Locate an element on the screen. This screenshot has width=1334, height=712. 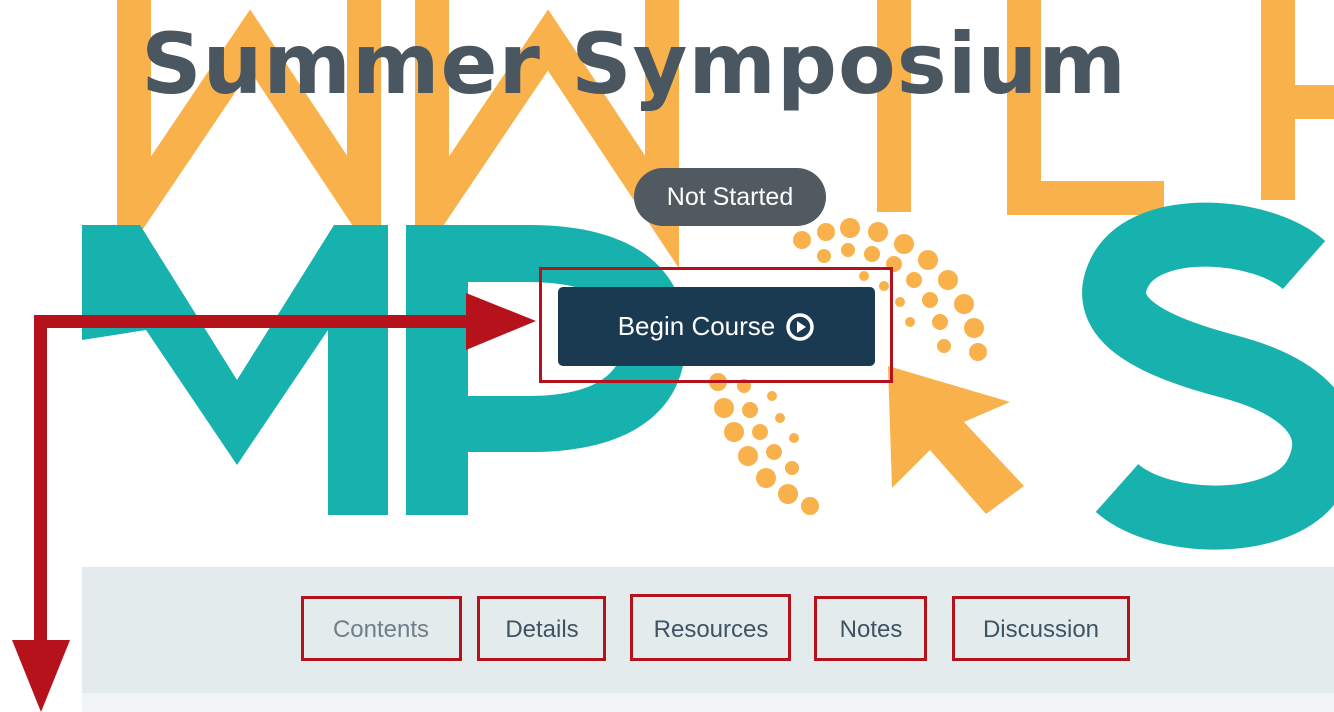
tab-discussion: Discussion is located at coordinates (1041, 630).